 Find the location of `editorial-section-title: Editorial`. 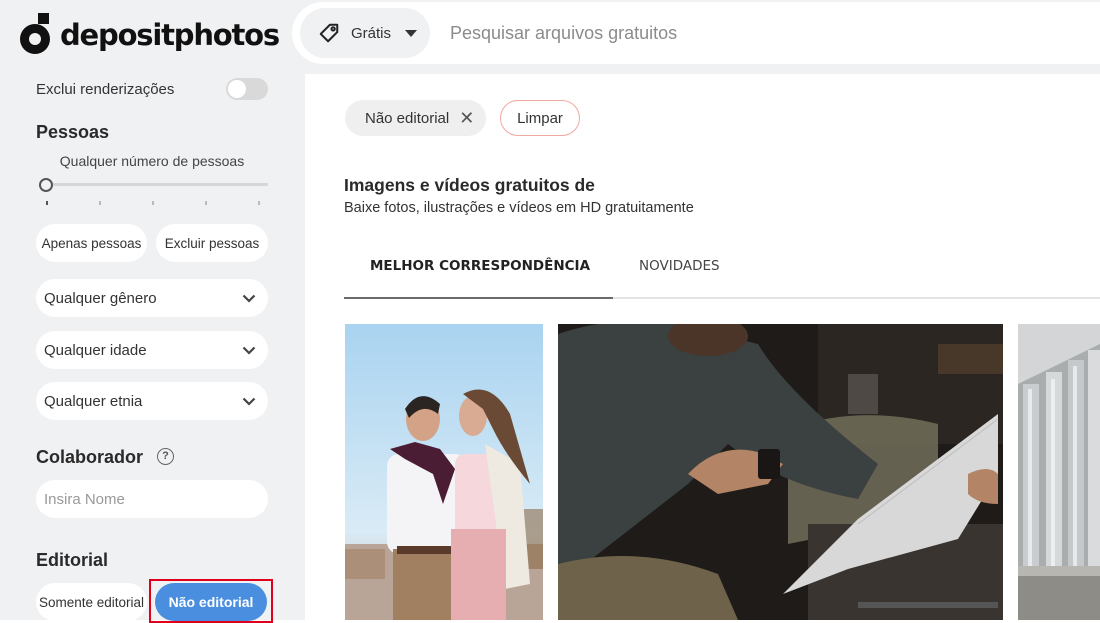

editorial-section-title: Editorial is located at coordinates (72, 560).